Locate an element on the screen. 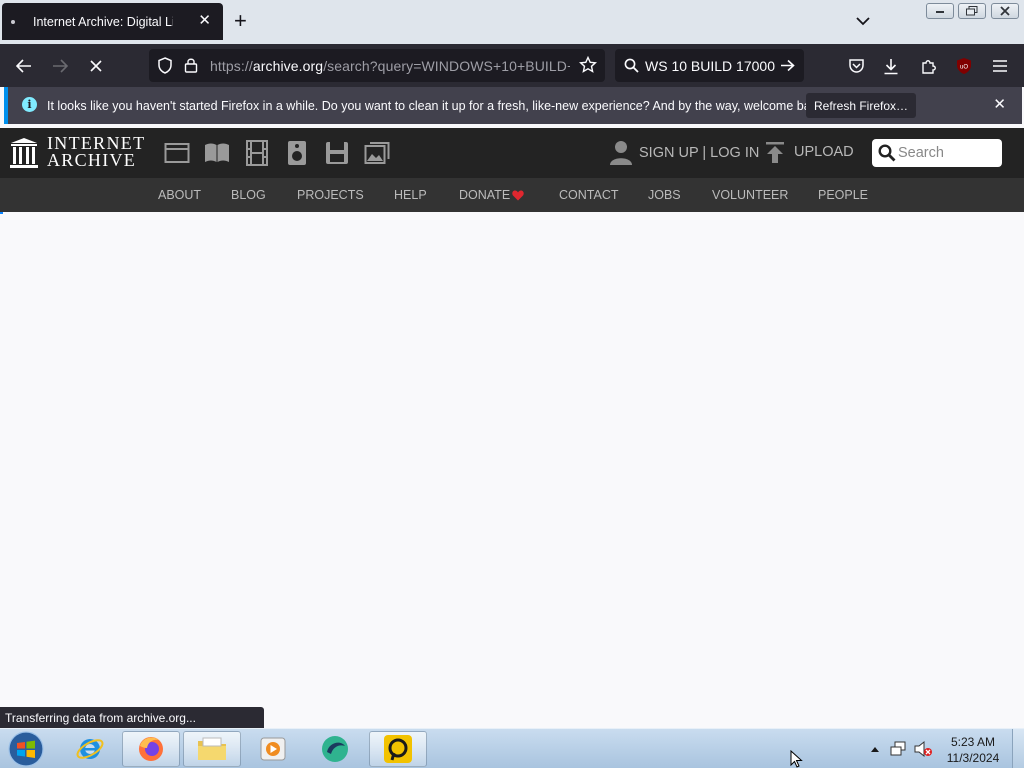 Image resolution: width=1024 pixels, height=768 pixels. menu-button is located at coordinates (1000, 66).